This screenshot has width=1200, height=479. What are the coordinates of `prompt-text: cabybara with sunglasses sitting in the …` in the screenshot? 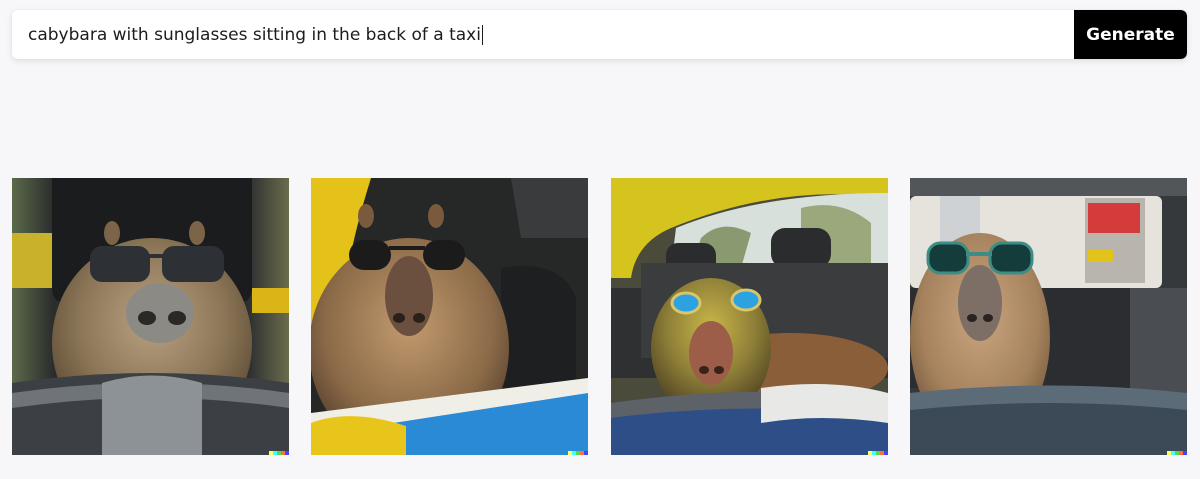 It's located at (254, 34).